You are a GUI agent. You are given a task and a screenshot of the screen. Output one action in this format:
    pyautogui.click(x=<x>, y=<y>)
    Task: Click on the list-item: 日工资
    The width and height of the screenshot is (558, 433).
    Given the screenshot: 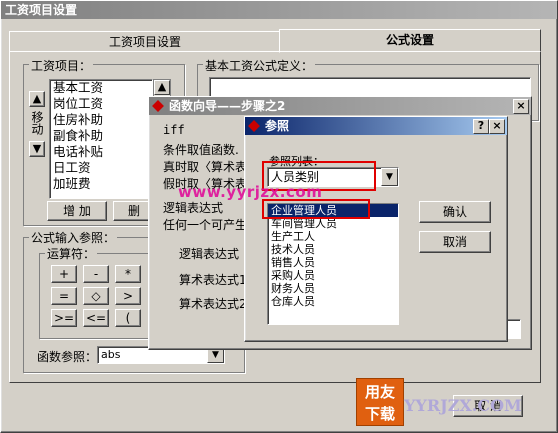 What is the action you would take?
    pyautogui.click(x=101, y=168)
    